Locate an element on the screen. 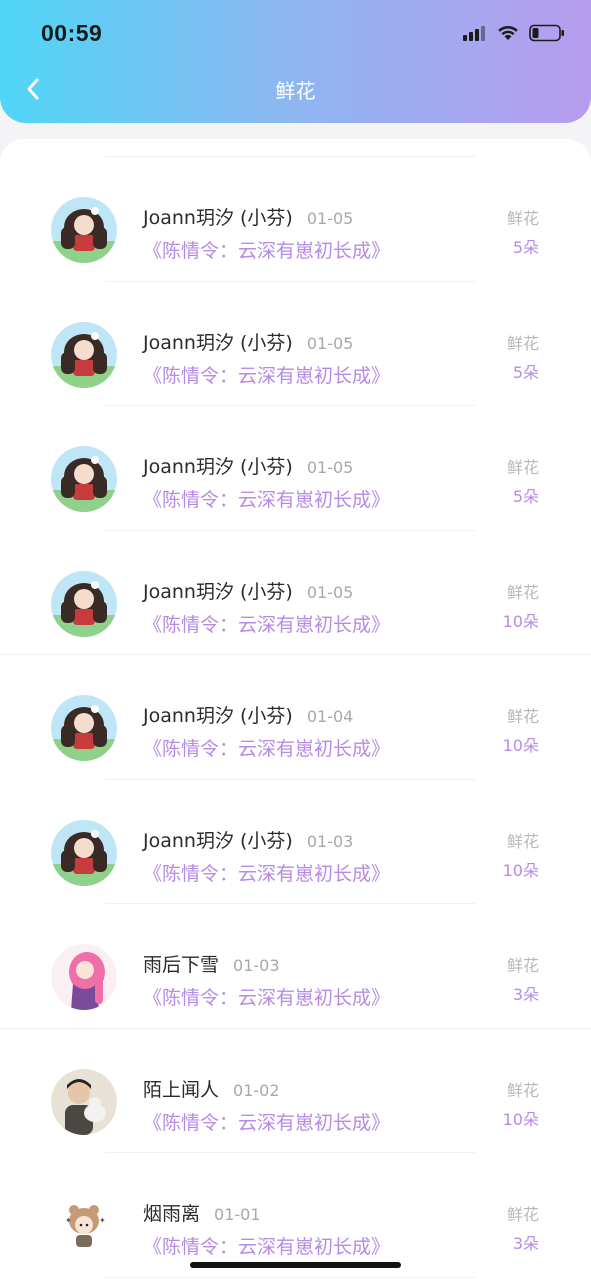  home-indicator is located at coordinates (295, 1265).